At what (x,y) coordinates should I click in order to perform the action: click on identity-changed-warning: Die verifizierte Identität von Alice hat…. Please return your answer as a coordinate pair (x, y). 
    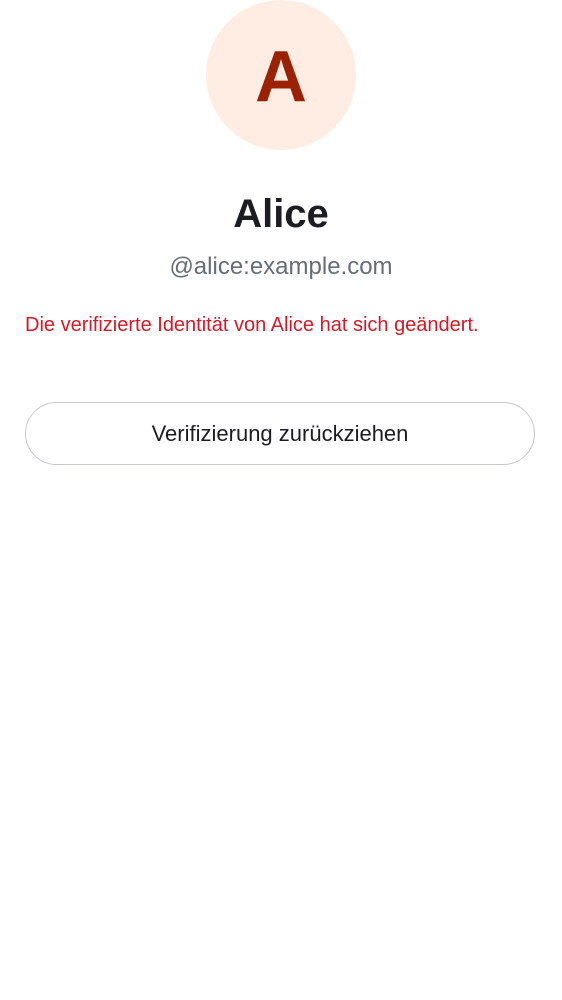
    Looking at the image, I should click on (252, 325).